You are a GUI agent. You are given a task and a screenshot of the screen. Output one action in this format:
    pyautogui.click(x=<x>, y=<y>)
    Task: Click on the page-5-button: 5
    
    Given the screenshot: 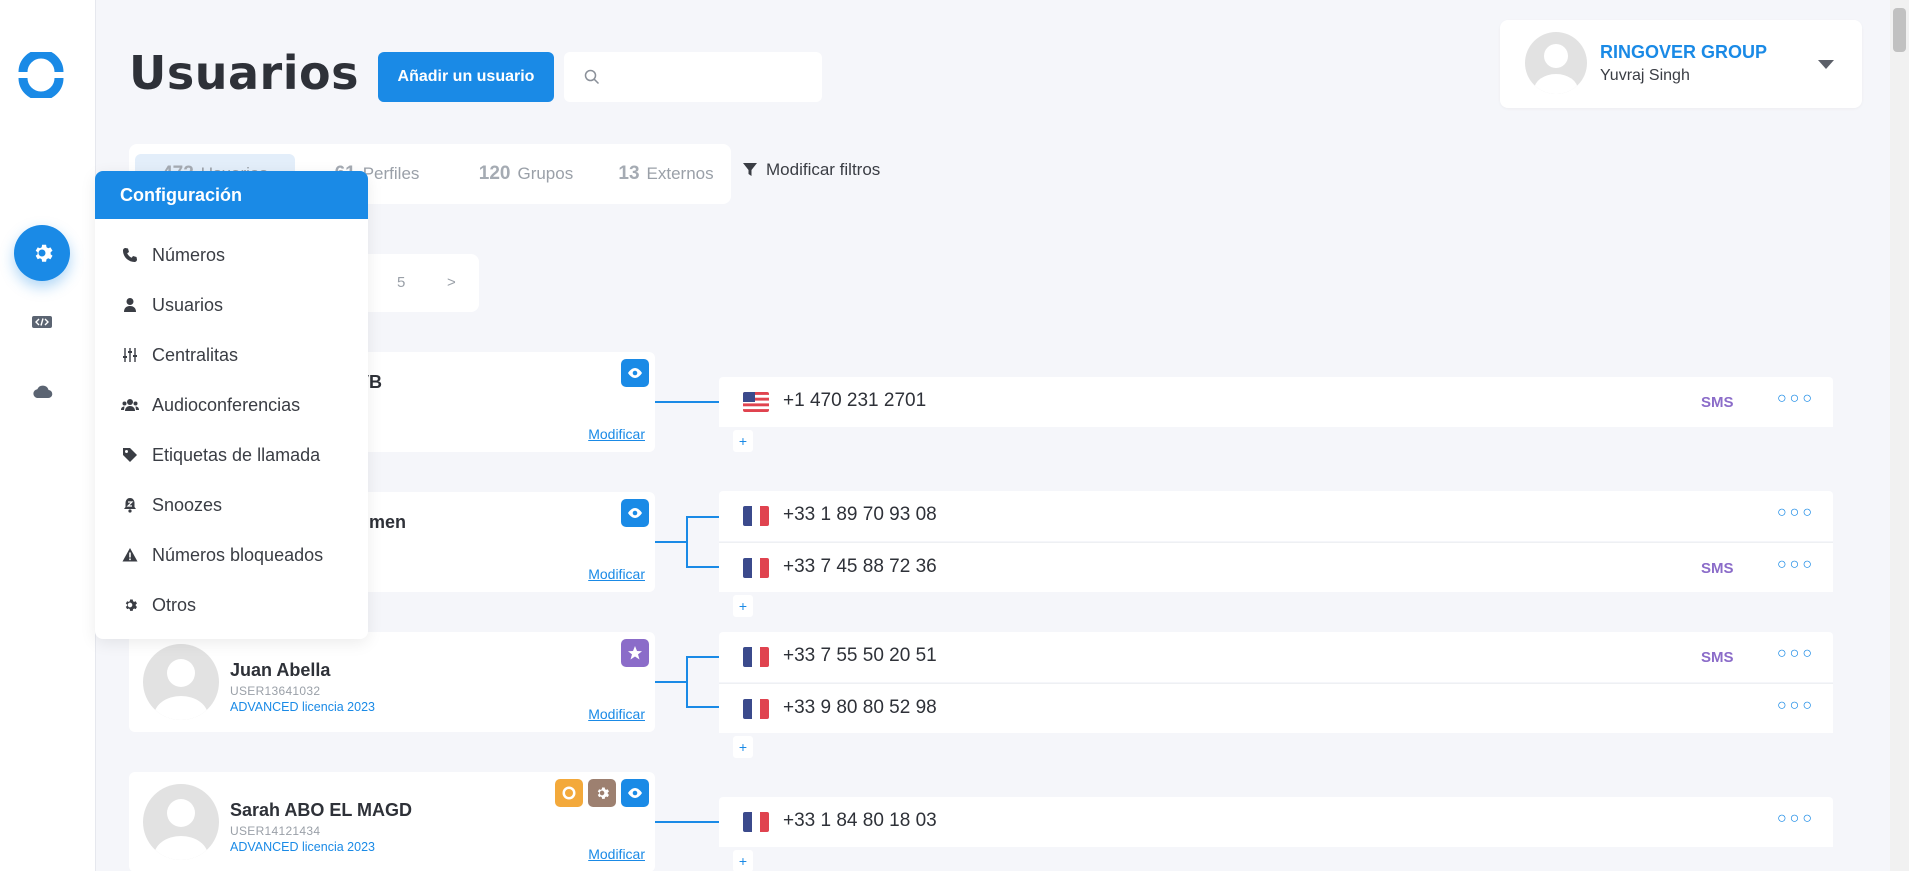 What is the action you would take?
    pyautogui.click(x=401, y=282)
    